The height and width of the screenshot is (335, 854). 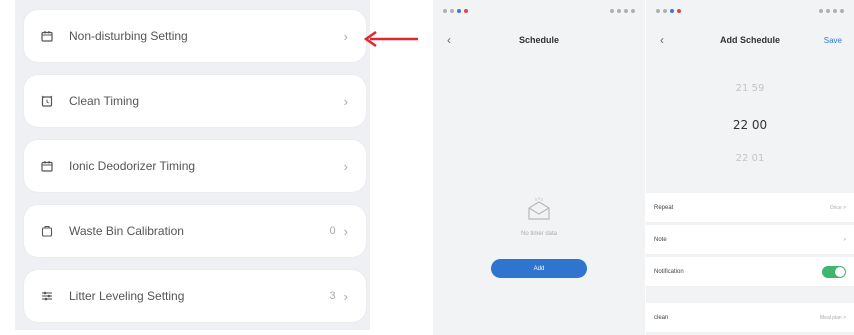 What do you see at coordinates (127, 296) in the screenshot?
I see `setting-label: Litter Leveling Setting` at bounding box center [127, 296].